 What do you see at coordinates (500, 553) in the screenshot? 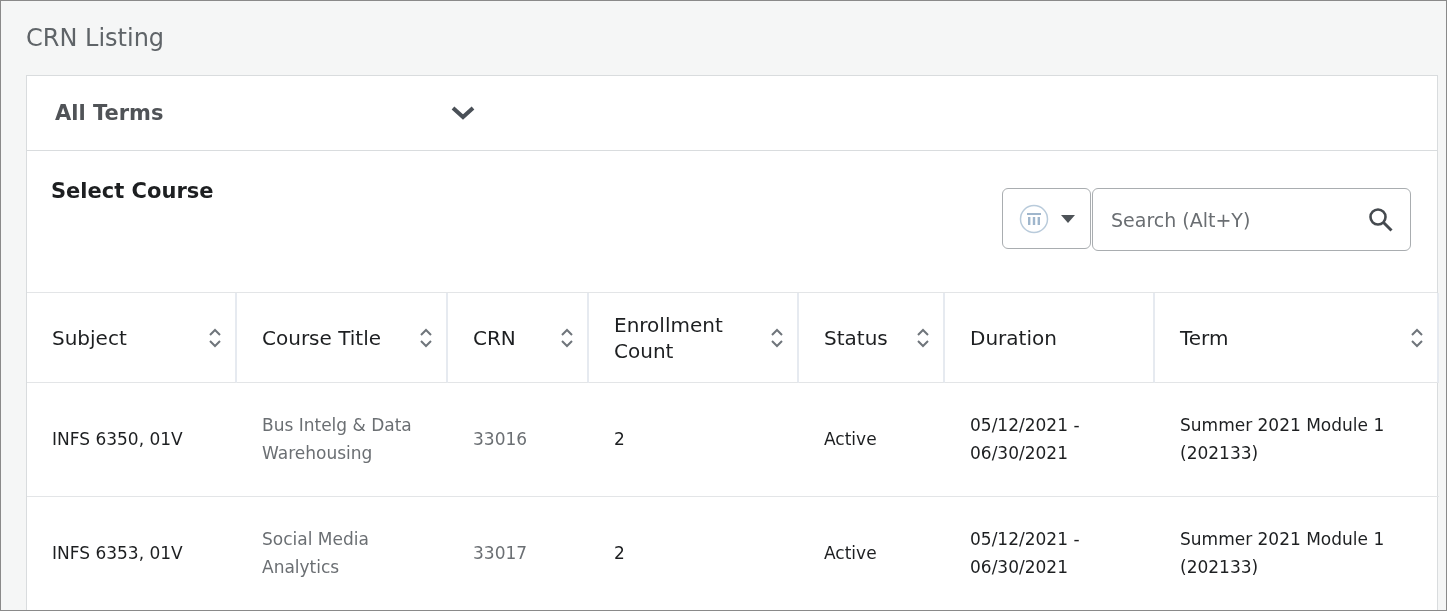
I see `table-link: 33017` at bounding box center [500, 553].